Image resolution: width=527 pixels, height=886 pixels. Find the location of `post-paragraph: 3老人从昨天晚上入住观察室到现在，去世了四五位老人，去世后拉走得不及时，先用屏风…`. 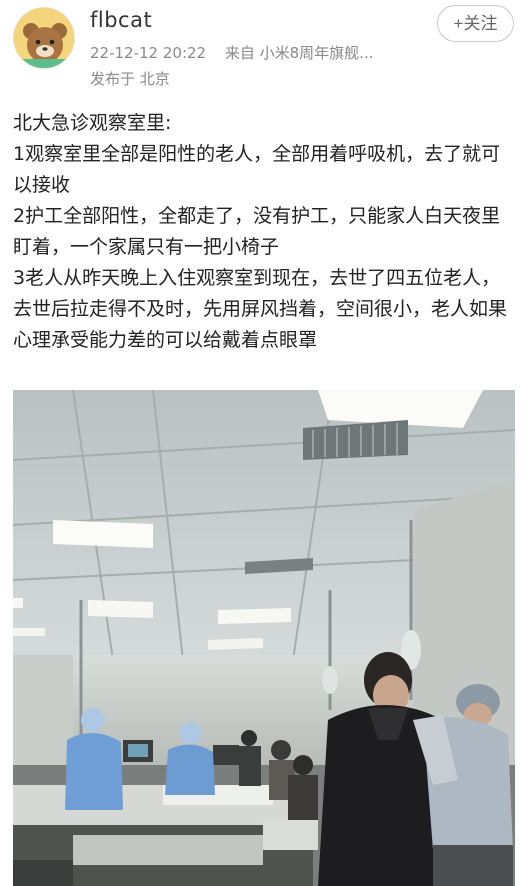

post-paragraph: 3老人从昨天晚上入住观察室到现在，去世了四五位老人，去世后拉走得不及时，先用屏风… is located at coordinates (260, 309).